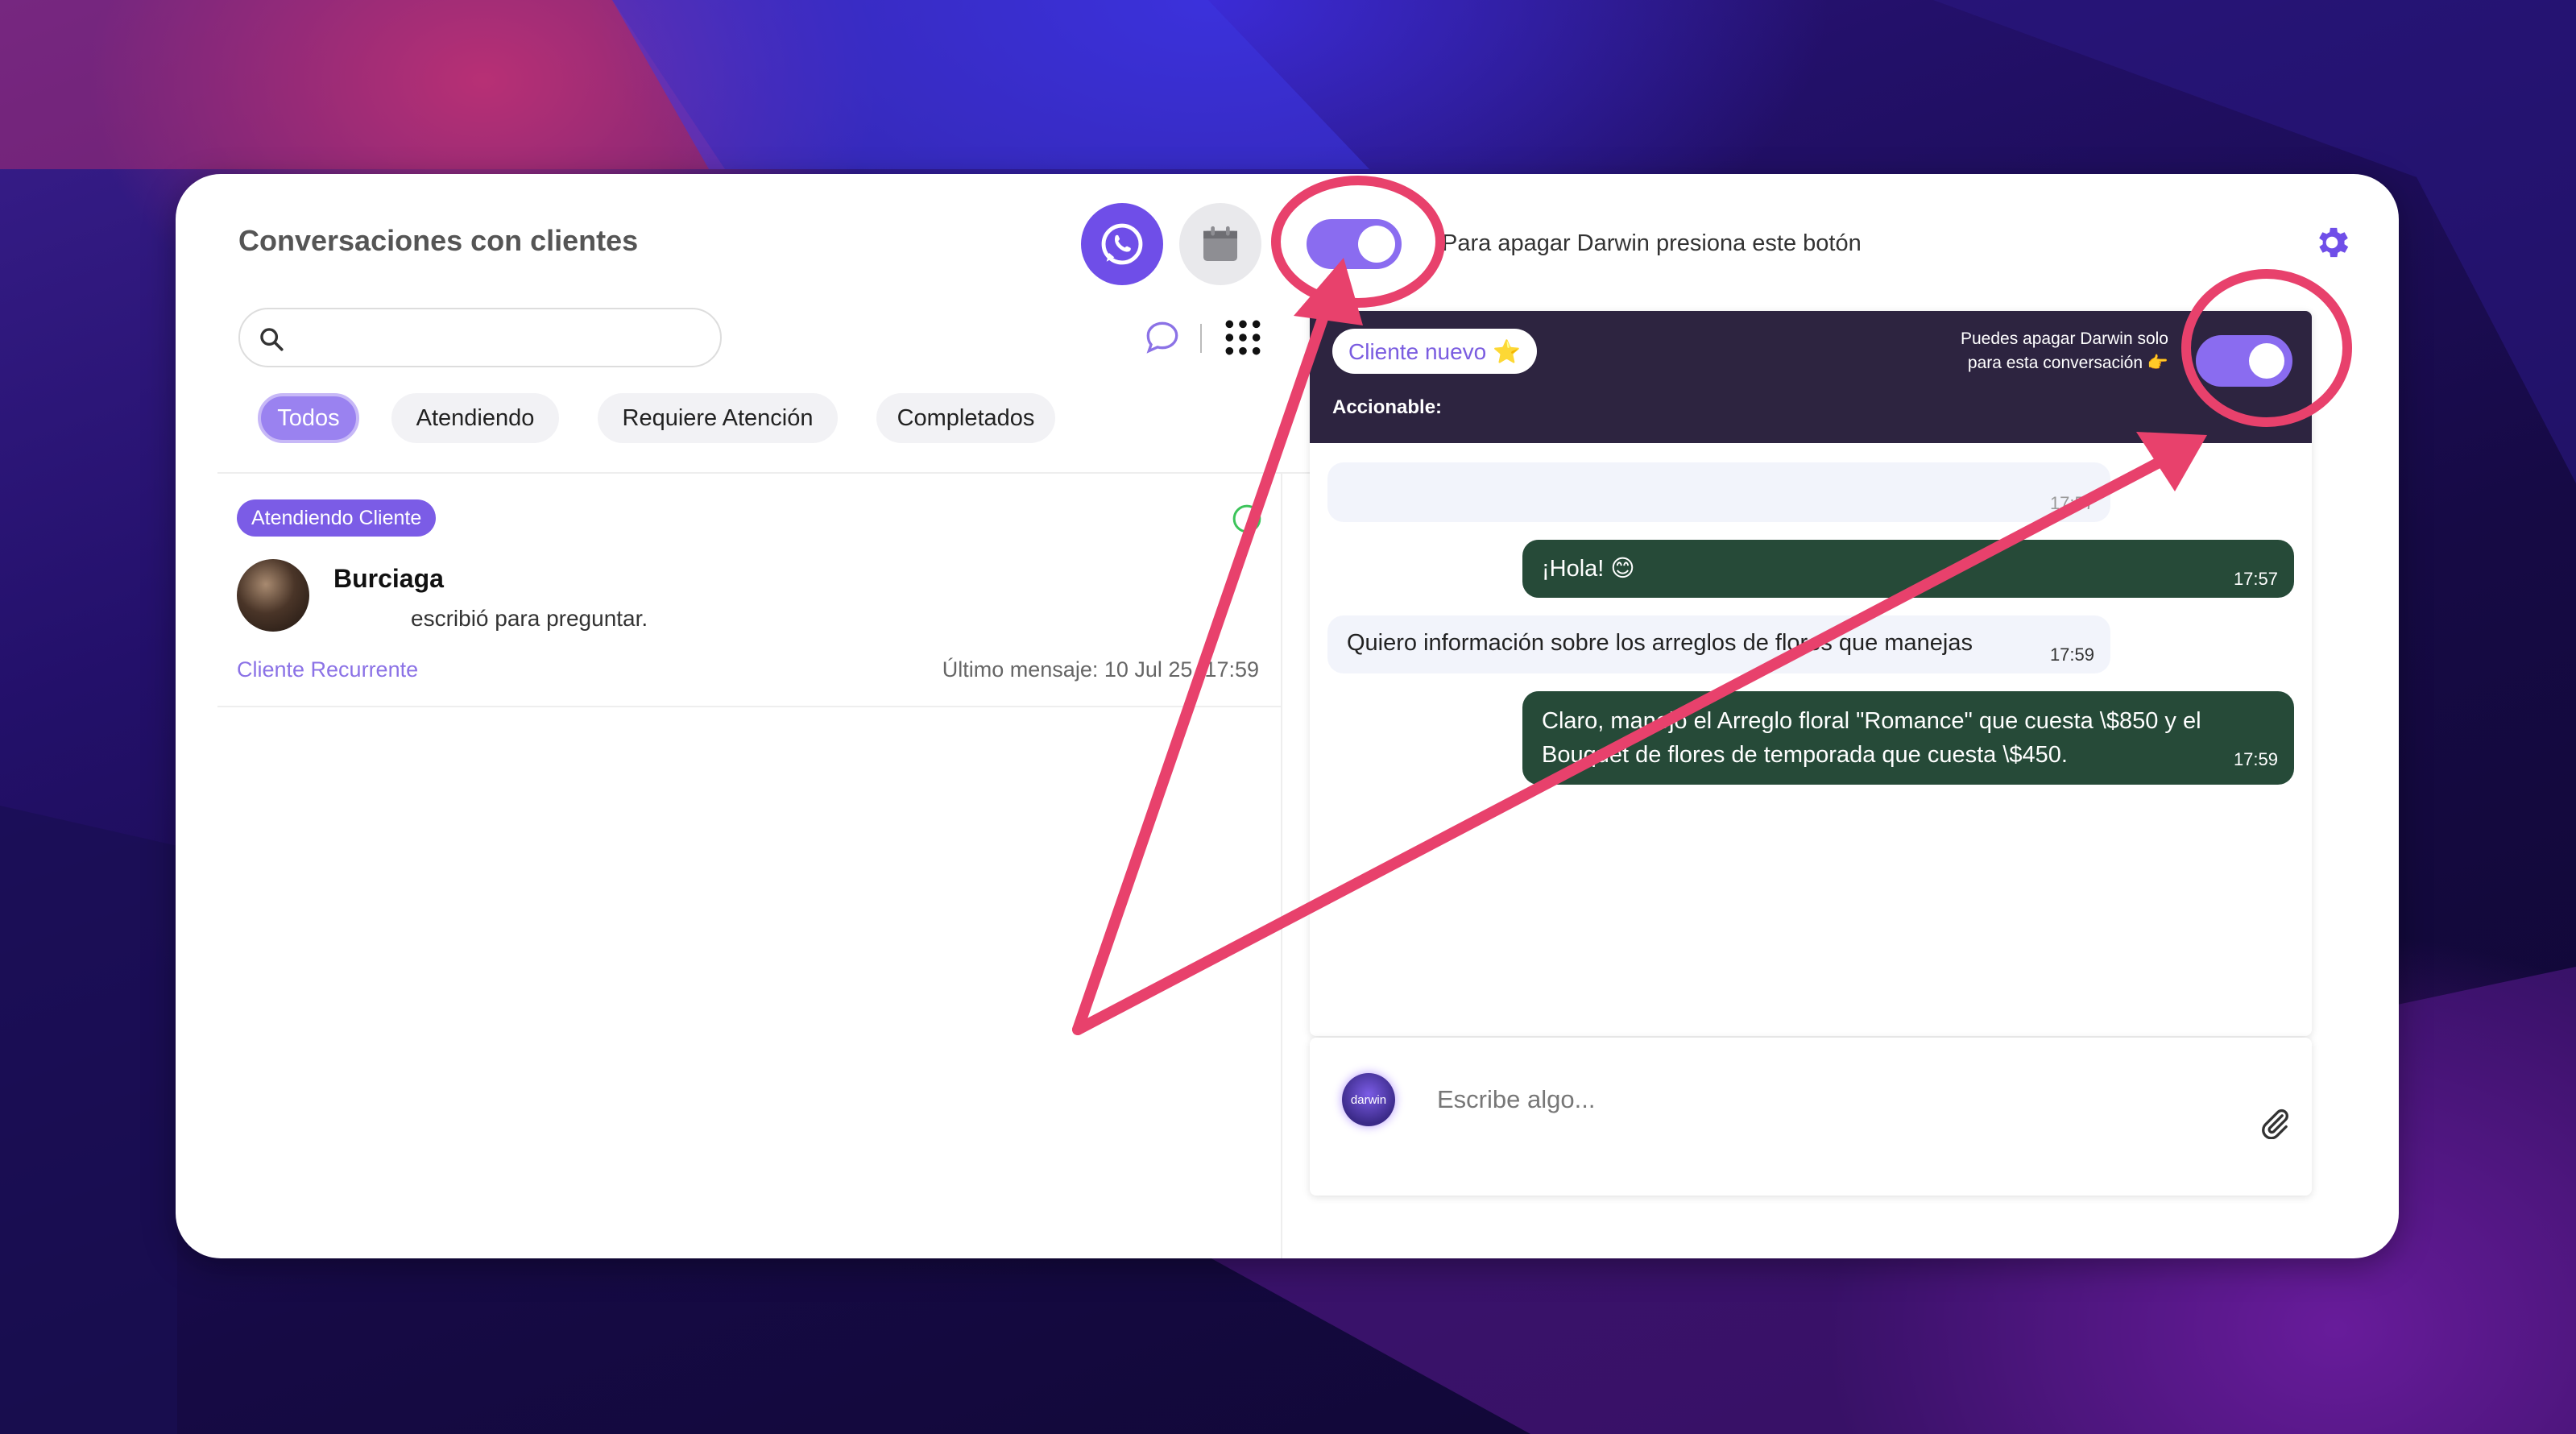  I want to click on tab-todos: Todos, so click(308, 418).